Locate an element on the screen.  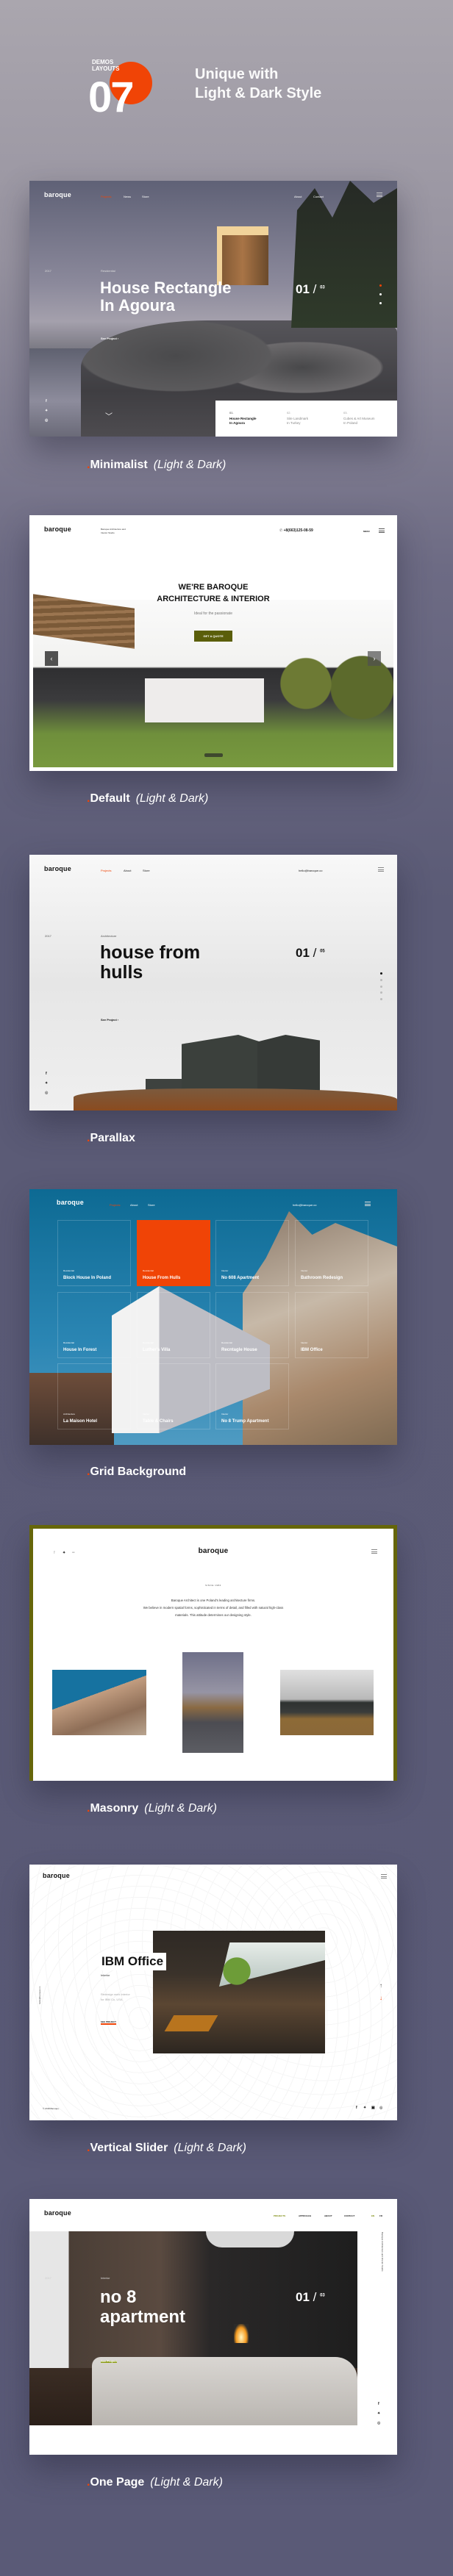
nav-contact: CONTACT is located at coordinates (349, 2215).